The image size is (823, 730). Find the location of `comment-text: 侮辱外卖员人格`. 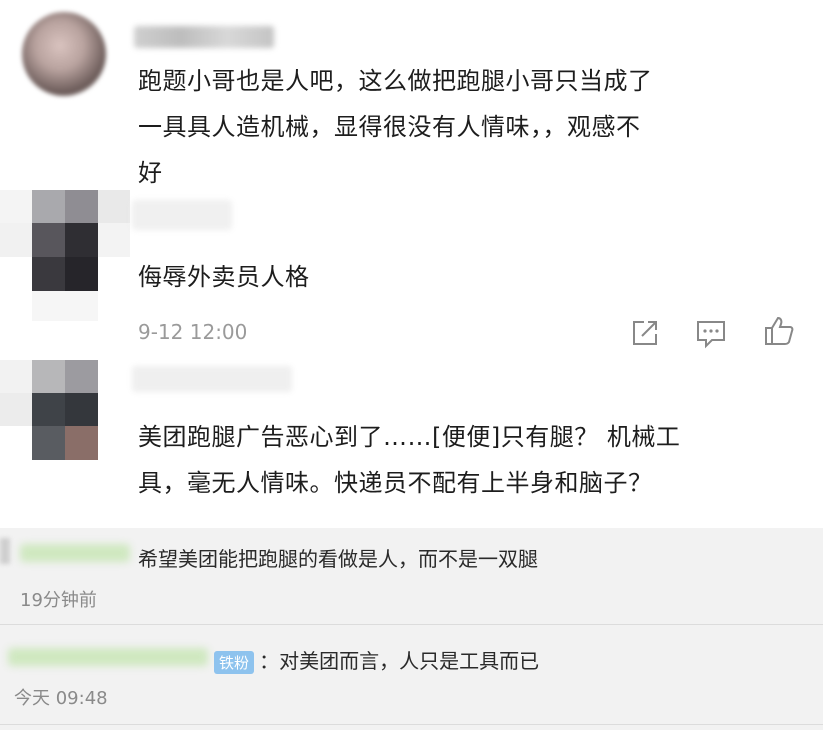

comment-text: 侮辱外卖员人格 is located at coordinates (224, 277).